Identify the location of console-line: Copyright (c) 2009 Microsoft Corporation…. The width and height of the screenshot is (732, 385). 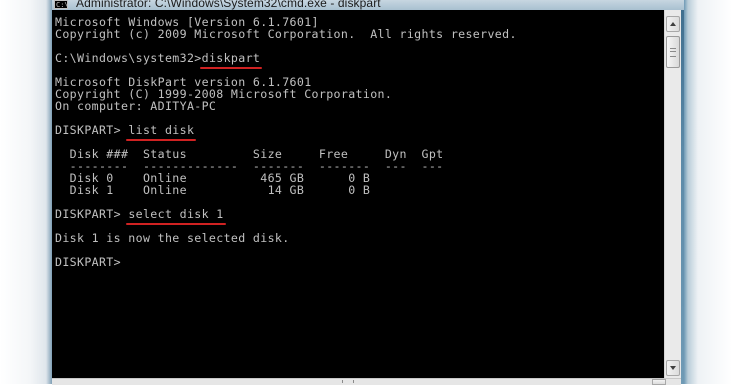
(286, 34).